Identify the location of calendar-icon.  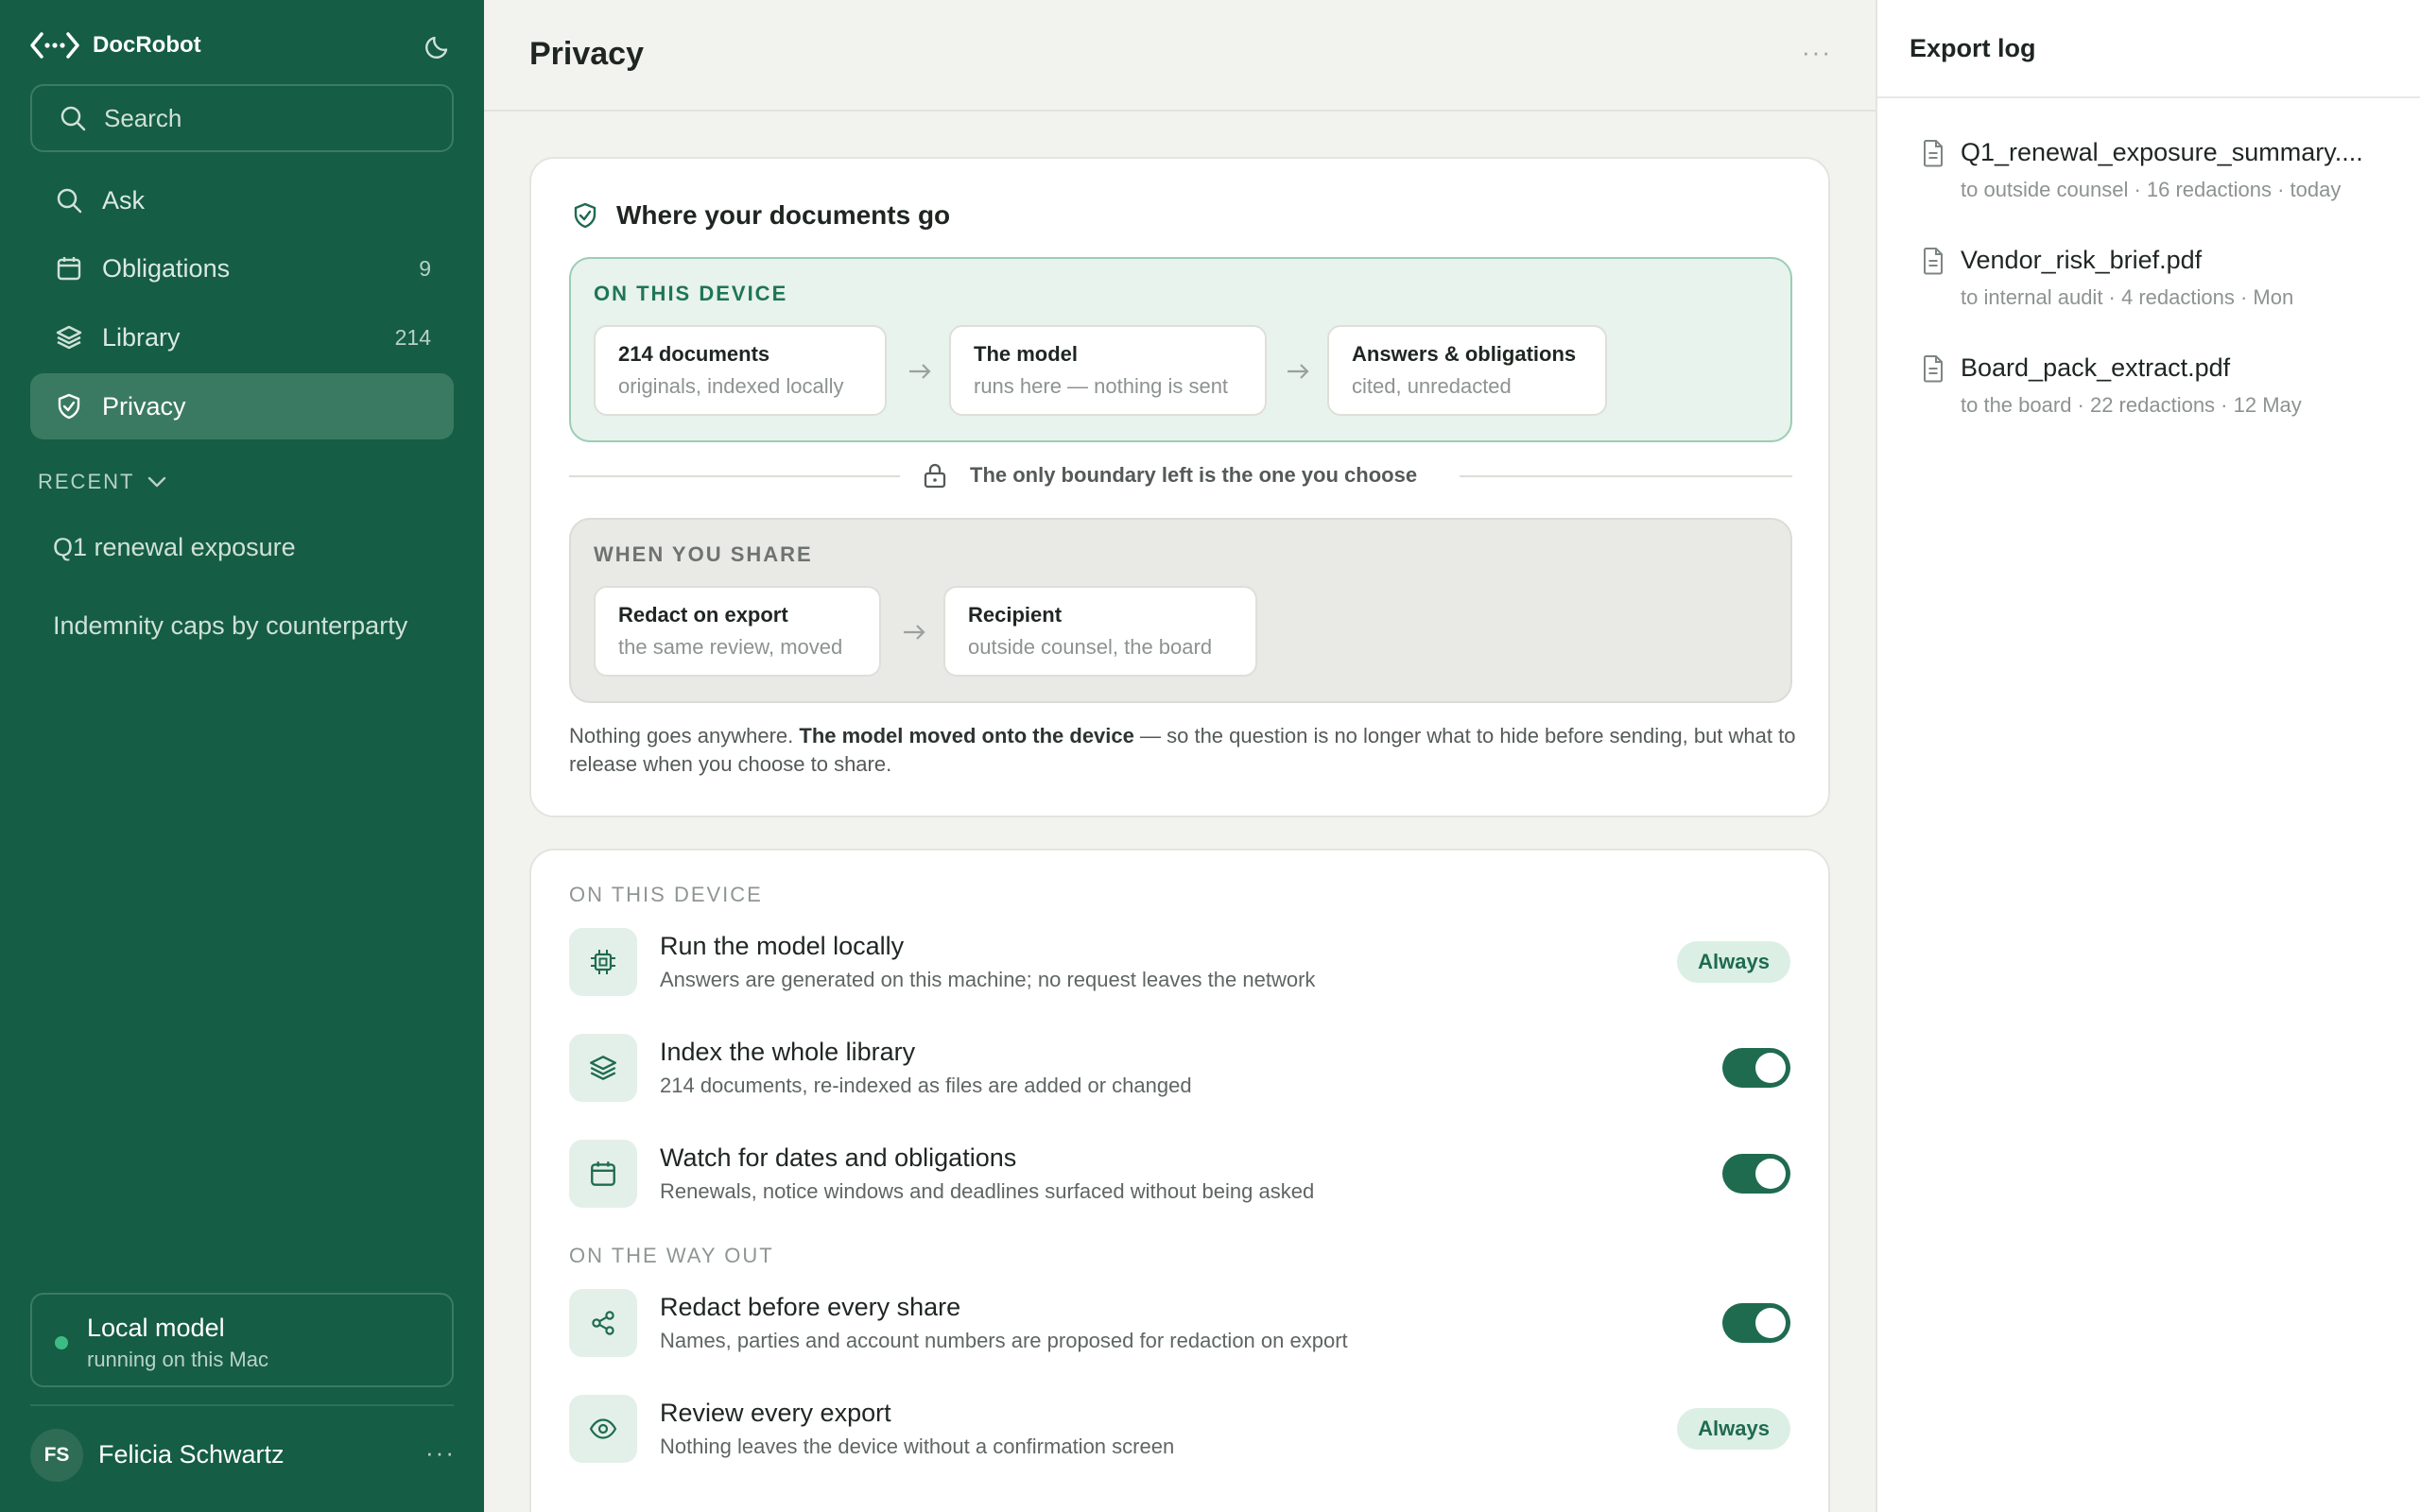
(603, 1174).